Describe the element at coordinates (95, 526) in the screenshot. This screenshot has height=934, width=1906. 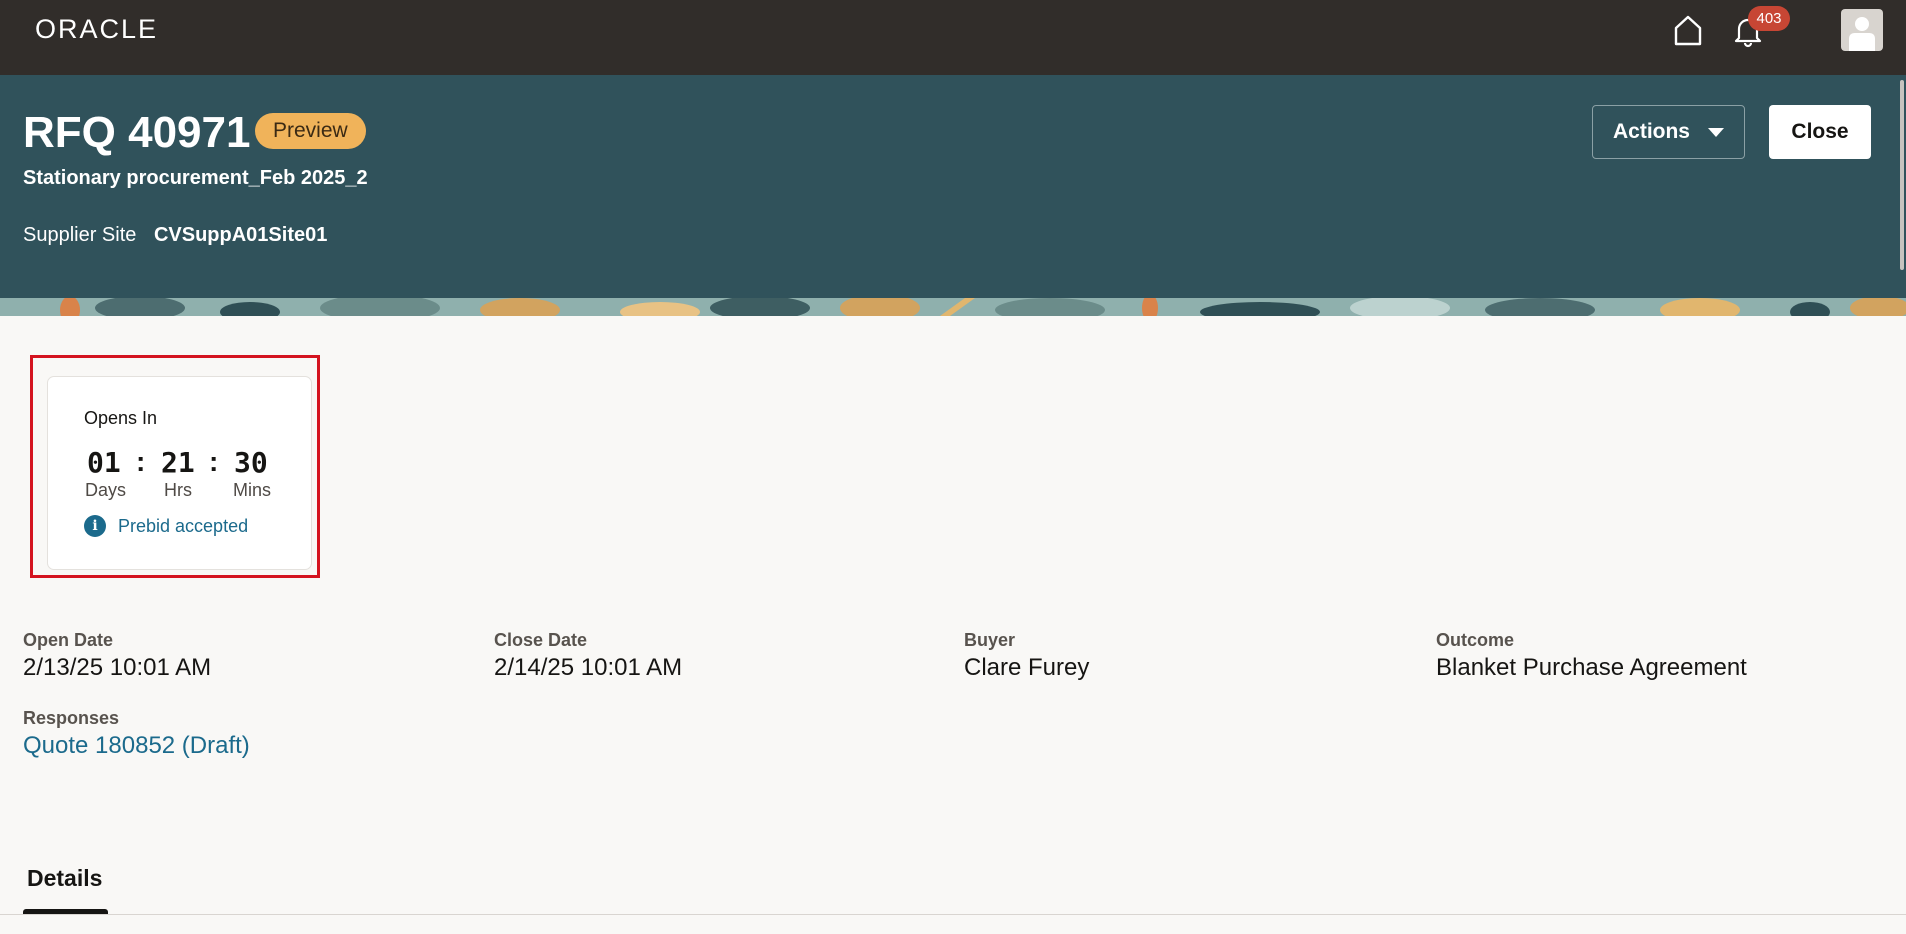
I see `info-icon: i` at that location.